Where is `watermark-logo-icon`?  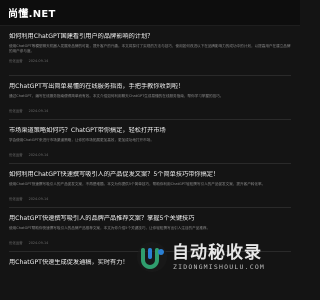
watermark-logo-icon is located at coordinates (152, 257).